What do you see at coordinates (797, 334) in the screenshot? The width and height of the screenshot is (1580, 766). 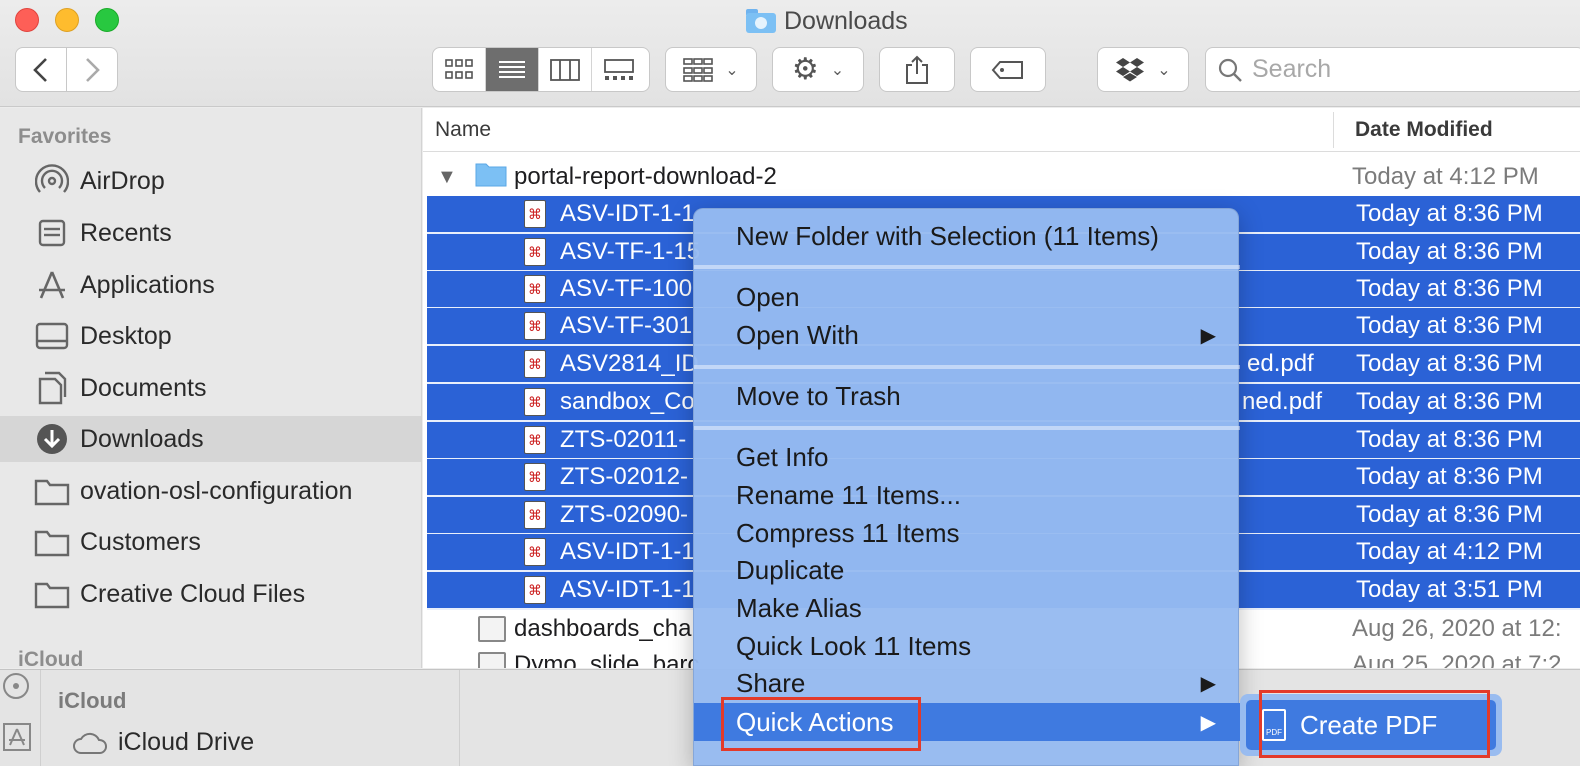 I see `menu-item-label: Open With` at bounding box center [797, 334].